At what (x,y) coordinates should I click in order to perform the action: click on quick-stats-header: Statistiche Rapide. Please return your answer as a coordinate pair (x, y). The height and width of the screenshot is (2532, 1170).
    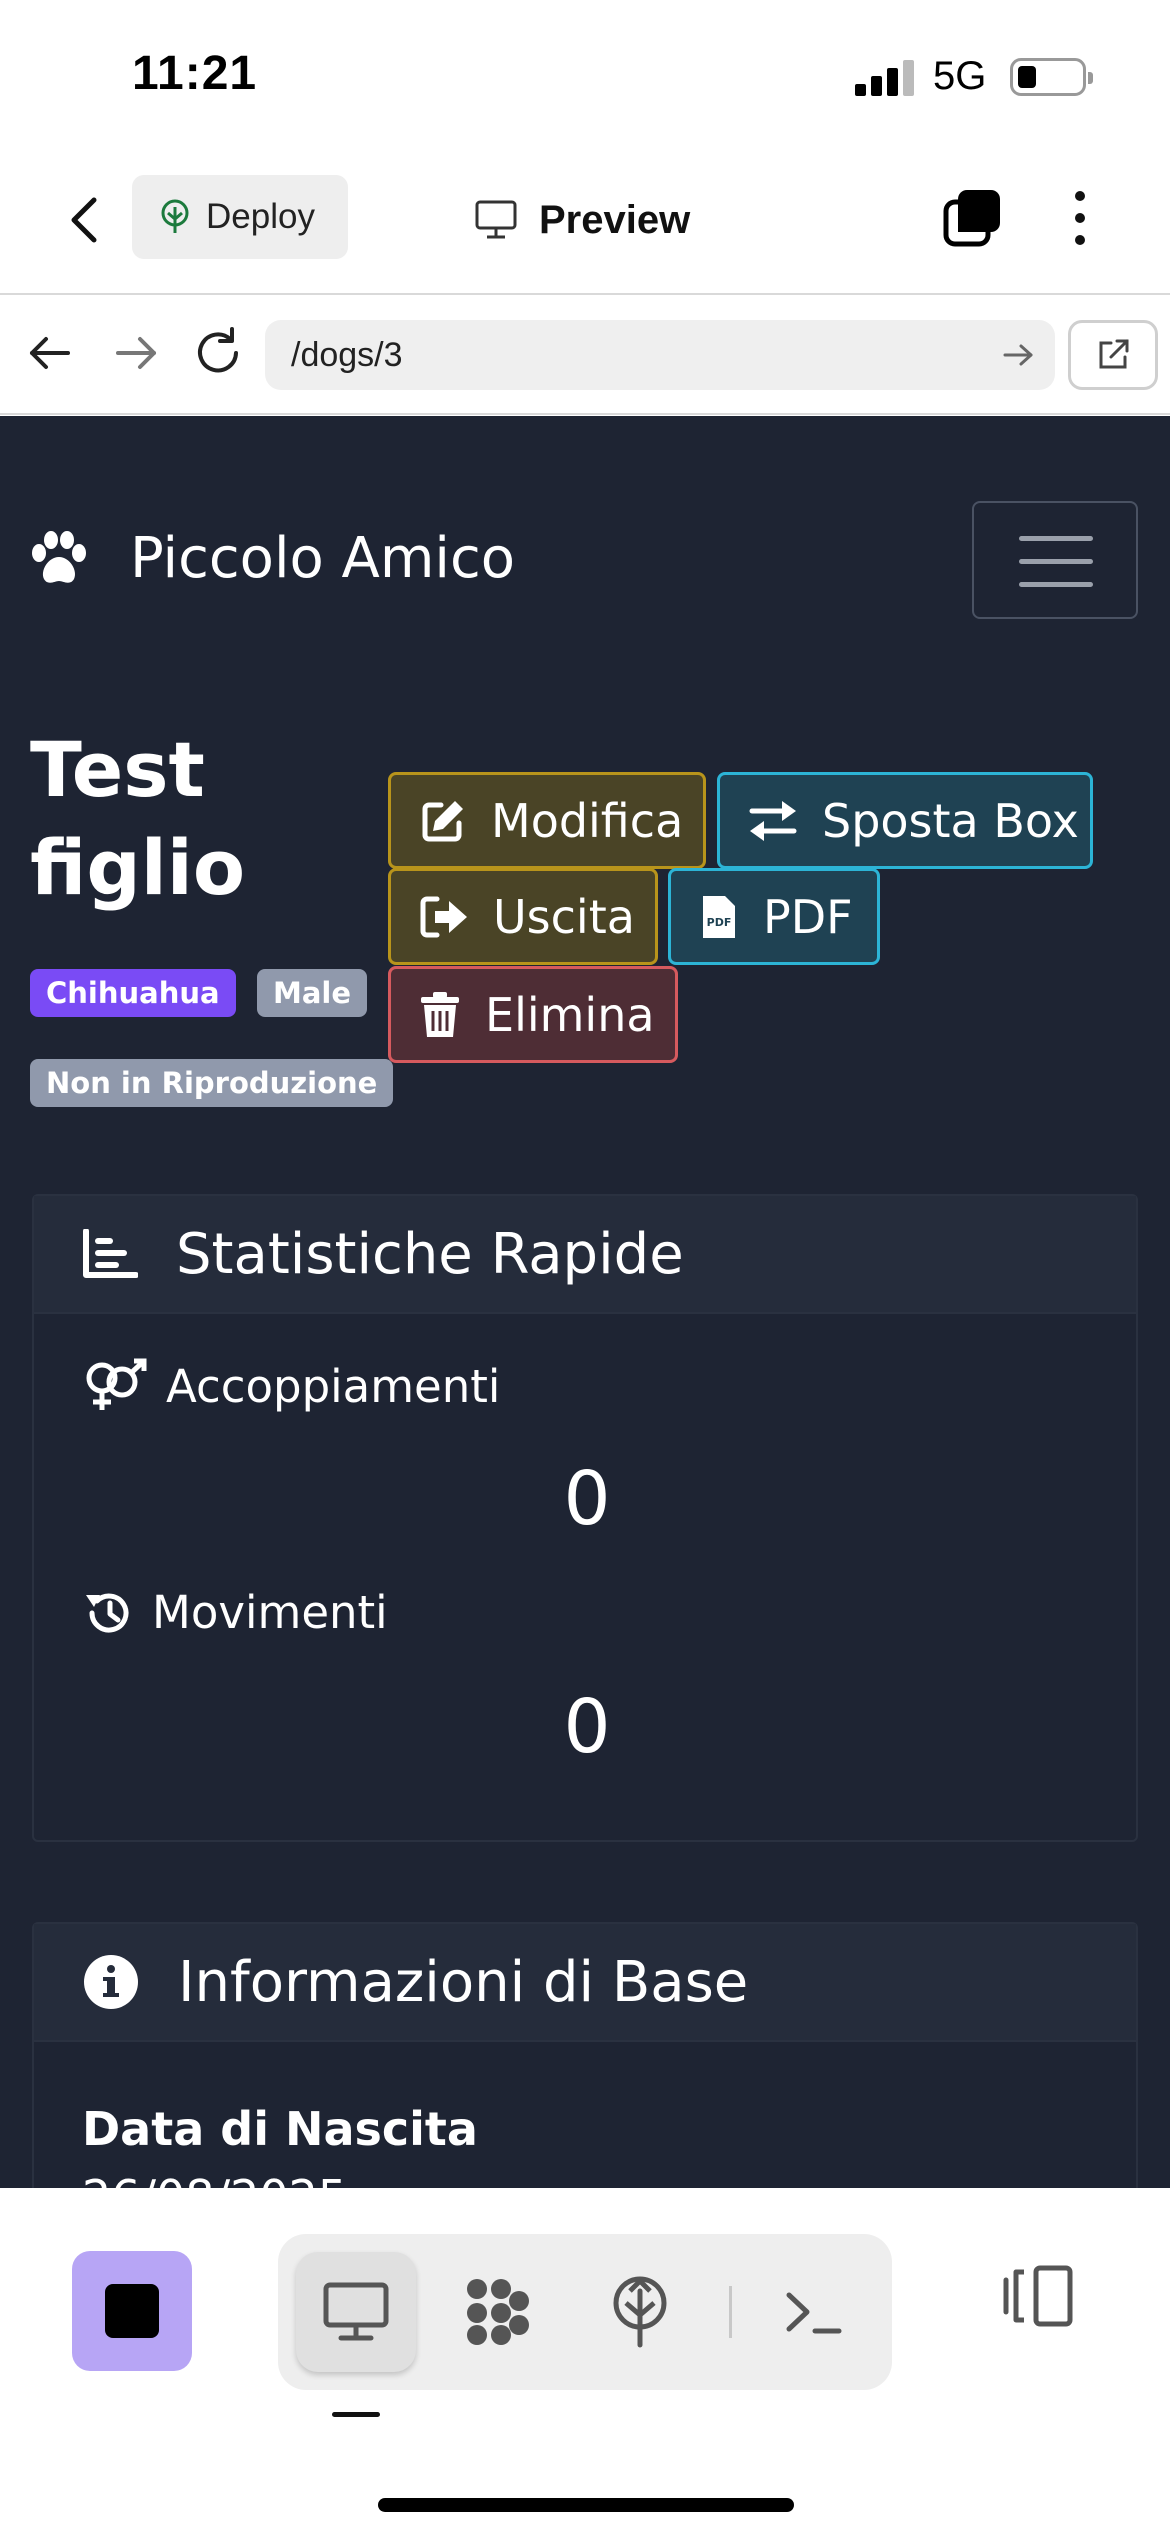
    Looking at the image, I should click on (585, 1255).